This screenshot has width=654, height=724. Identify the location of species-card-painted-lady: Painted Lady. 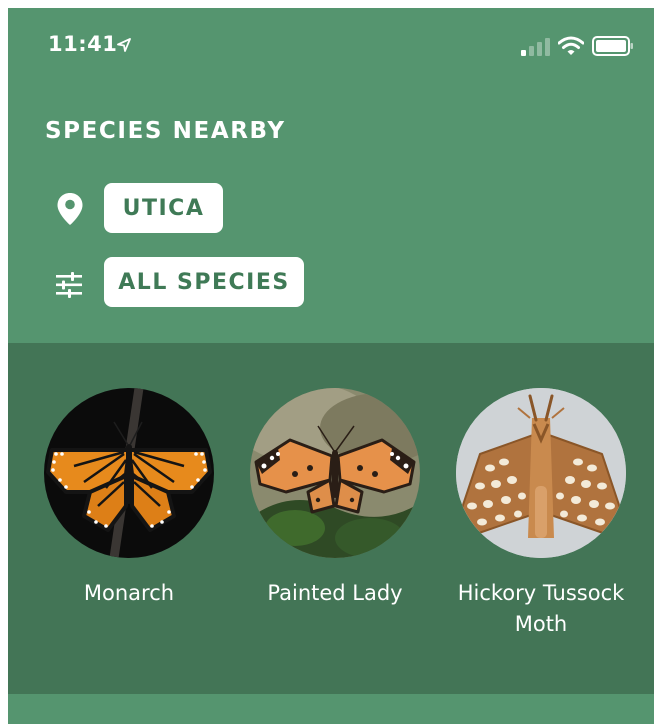
(335, 498).